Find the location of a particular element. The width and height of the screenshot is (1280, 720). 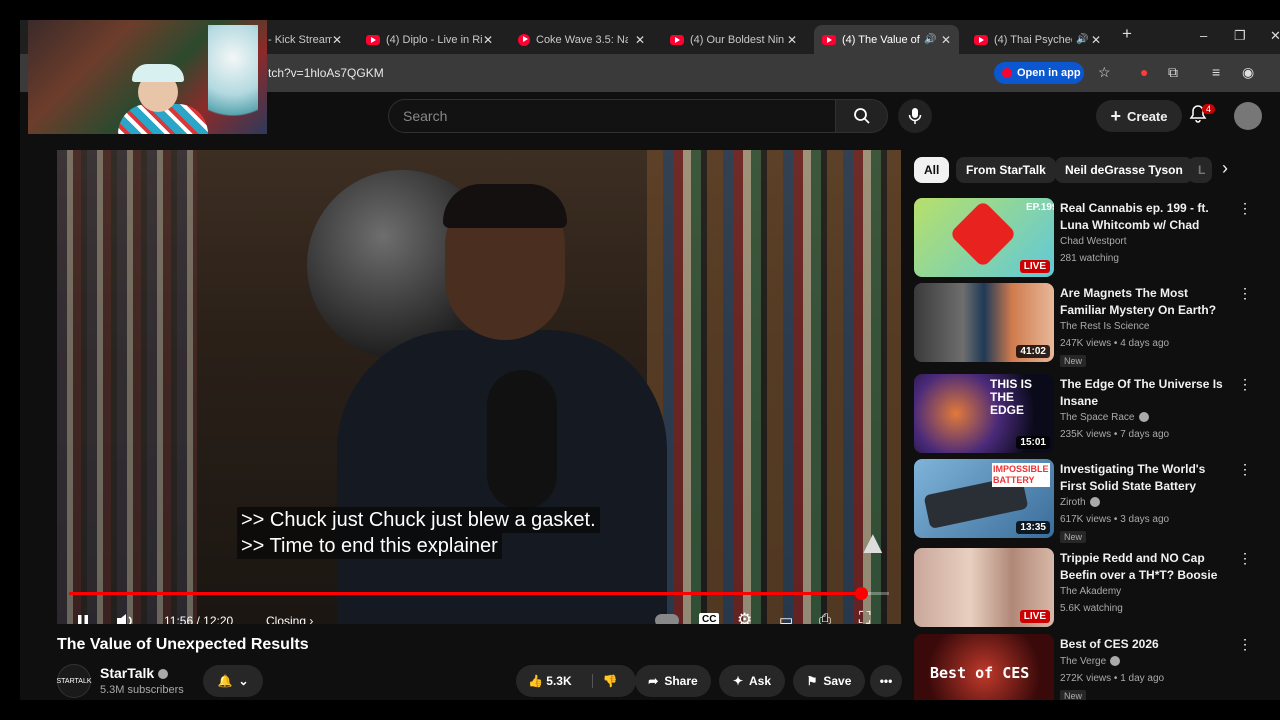

channel-avatar: STARTALK is located at coordinates (74, 681).